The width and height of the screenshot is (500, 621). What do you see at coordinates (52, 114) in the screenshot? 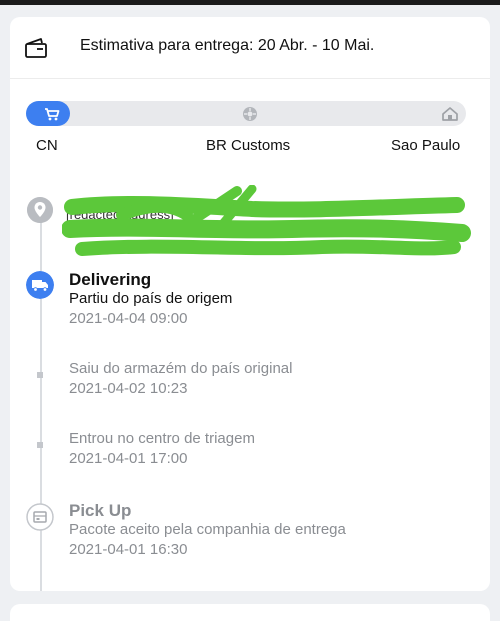
I see `cart-icon` at bounding box center [52, 114].